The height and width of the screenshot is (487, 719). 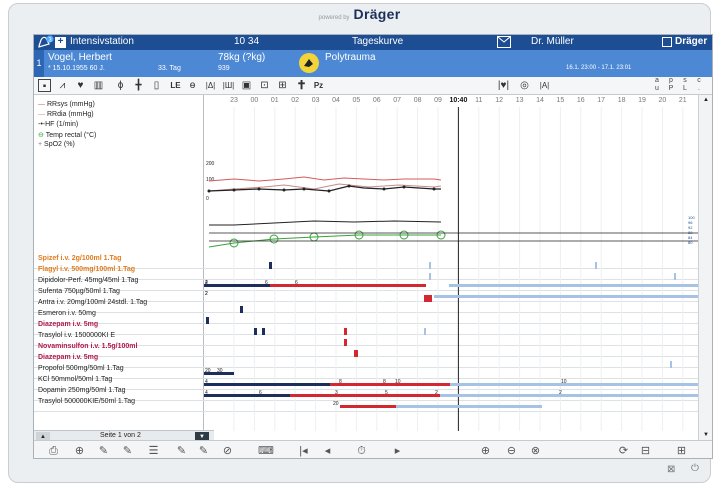 I want to click on zoom-out-icon: ⊖, so click(x=511, y=451).